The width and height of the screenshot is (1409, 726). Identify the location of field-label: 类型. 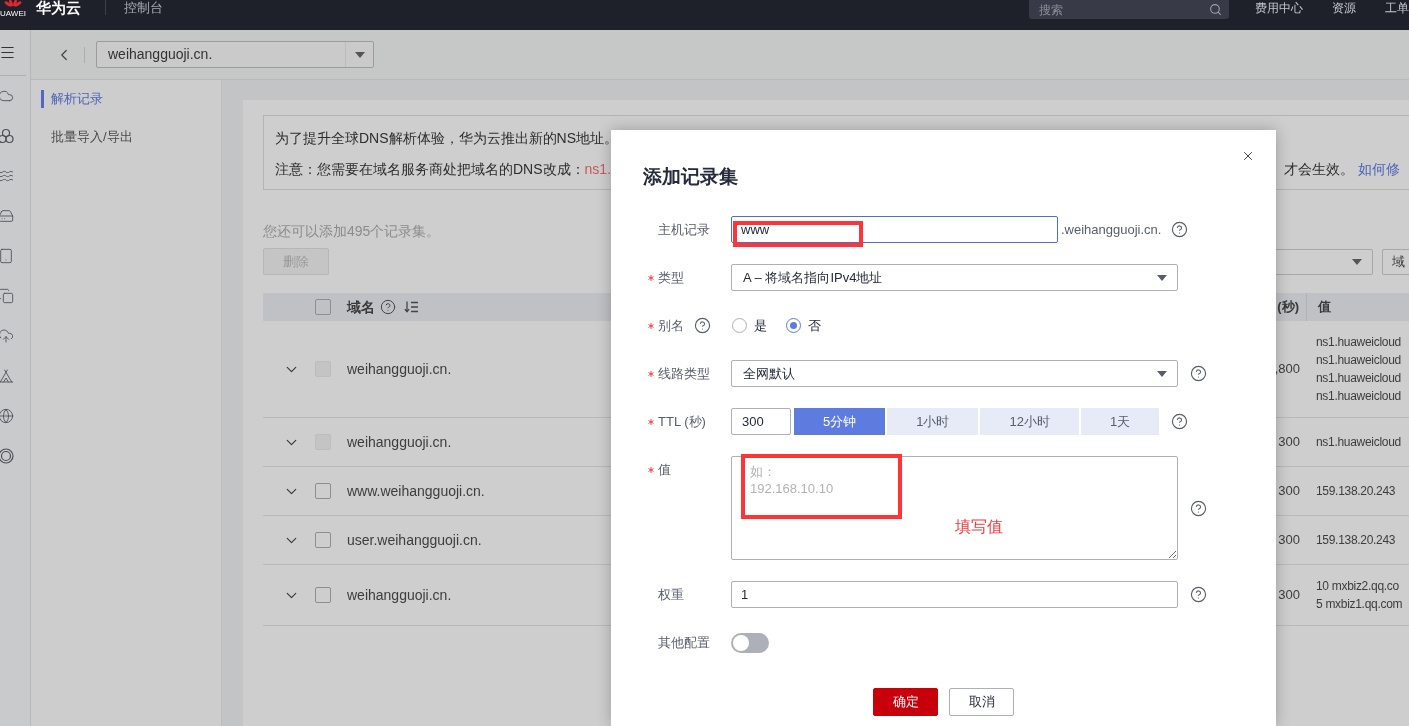
(671, 277).